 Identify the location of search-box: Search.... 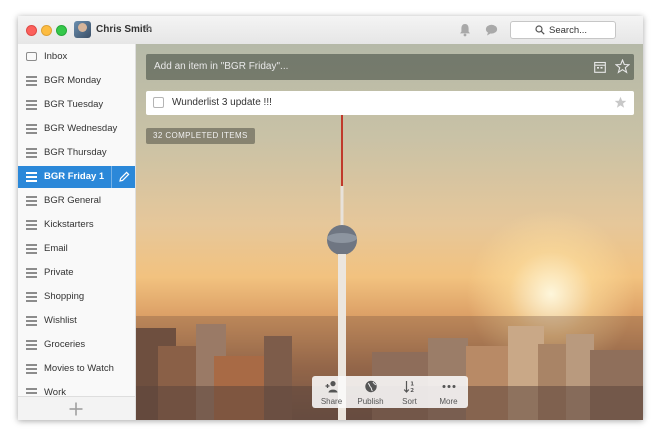
(563, 30).